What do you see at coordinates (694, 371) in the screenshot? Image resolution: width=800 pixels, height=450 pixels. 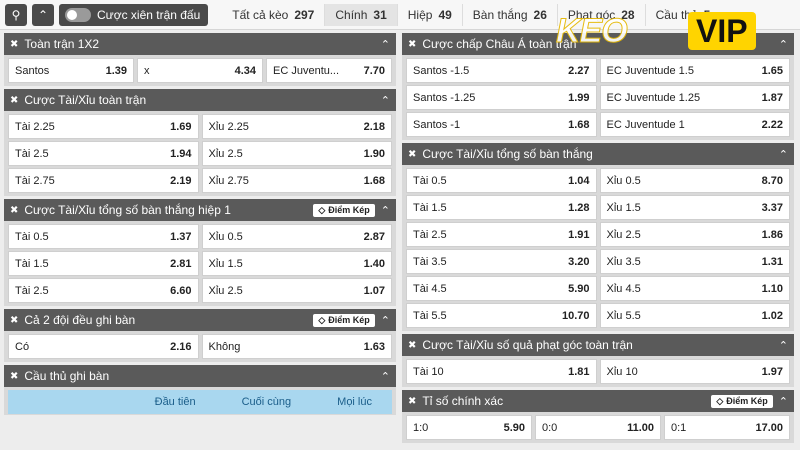 I see `odds-cell: Xỉu 10 1.97` at bounding box center [694, 371].